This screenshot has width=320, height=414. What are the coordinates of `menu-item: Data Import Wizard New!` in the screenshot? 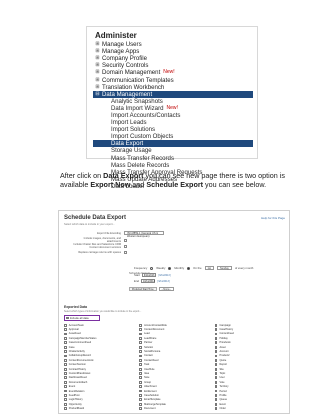 It's located at (173, 108).